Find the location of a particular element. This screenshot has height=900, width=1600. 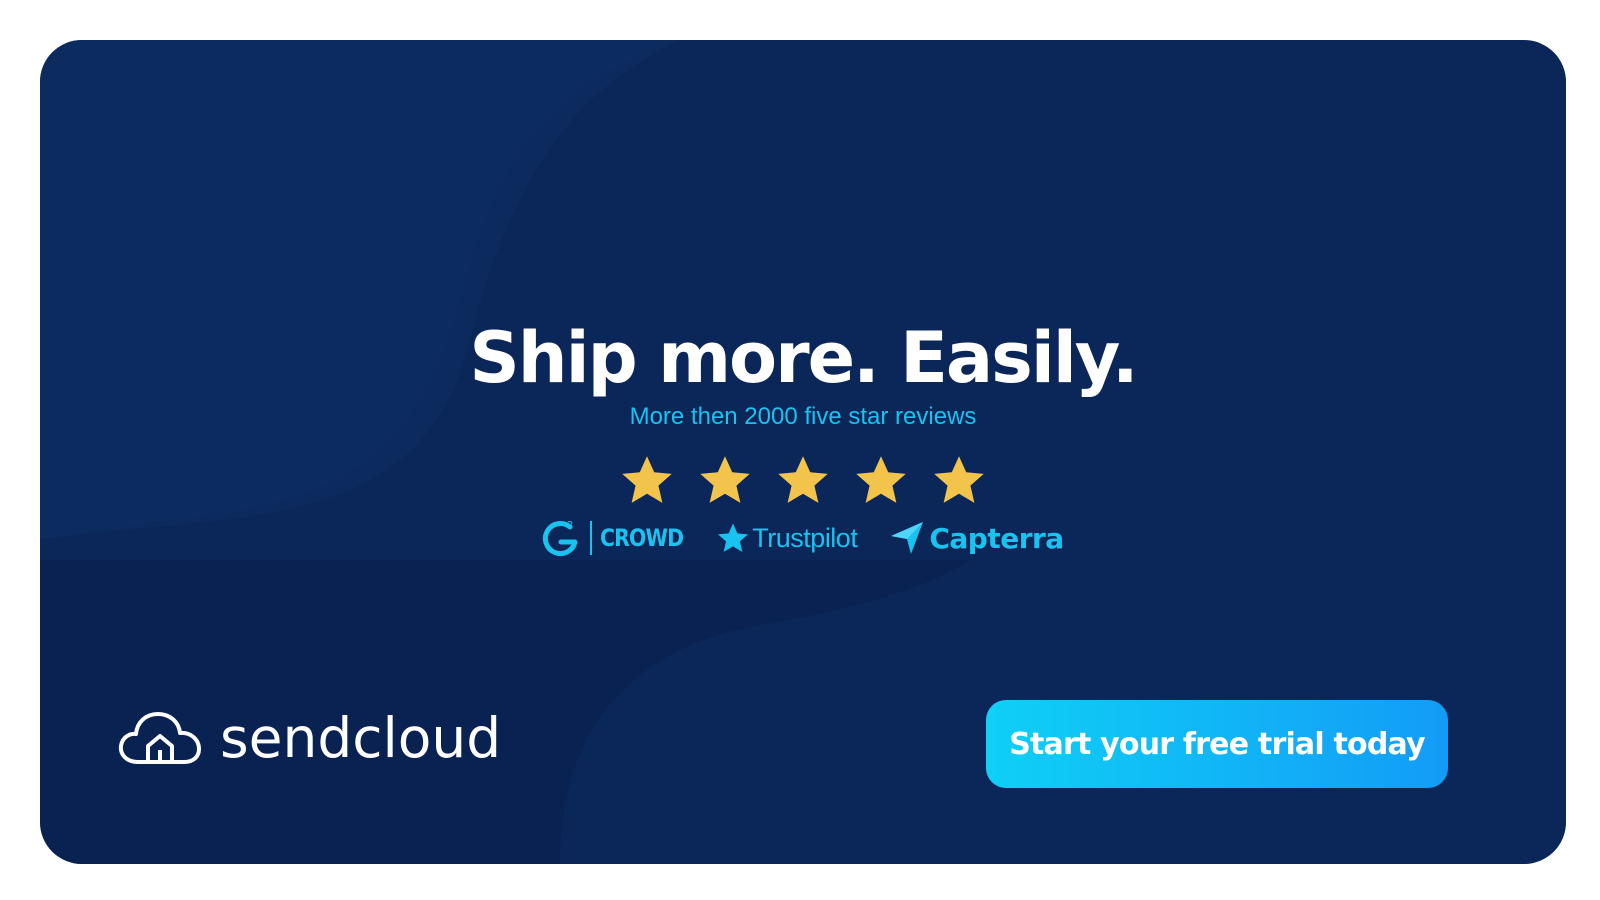

g2-crowd-logo: 2 CROWD is located at coordinates (613, 538).